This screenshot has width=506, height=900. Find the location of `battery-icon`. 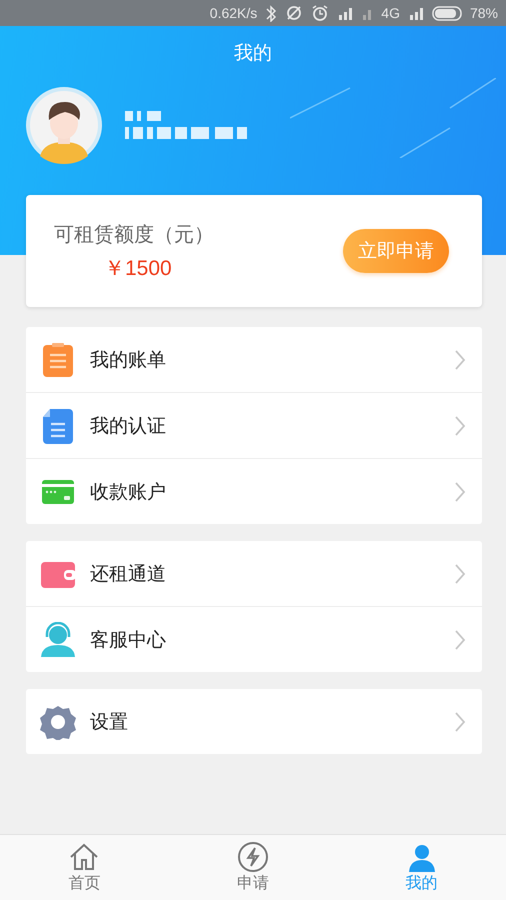

battery-icon is located at coordinates (447, 13).